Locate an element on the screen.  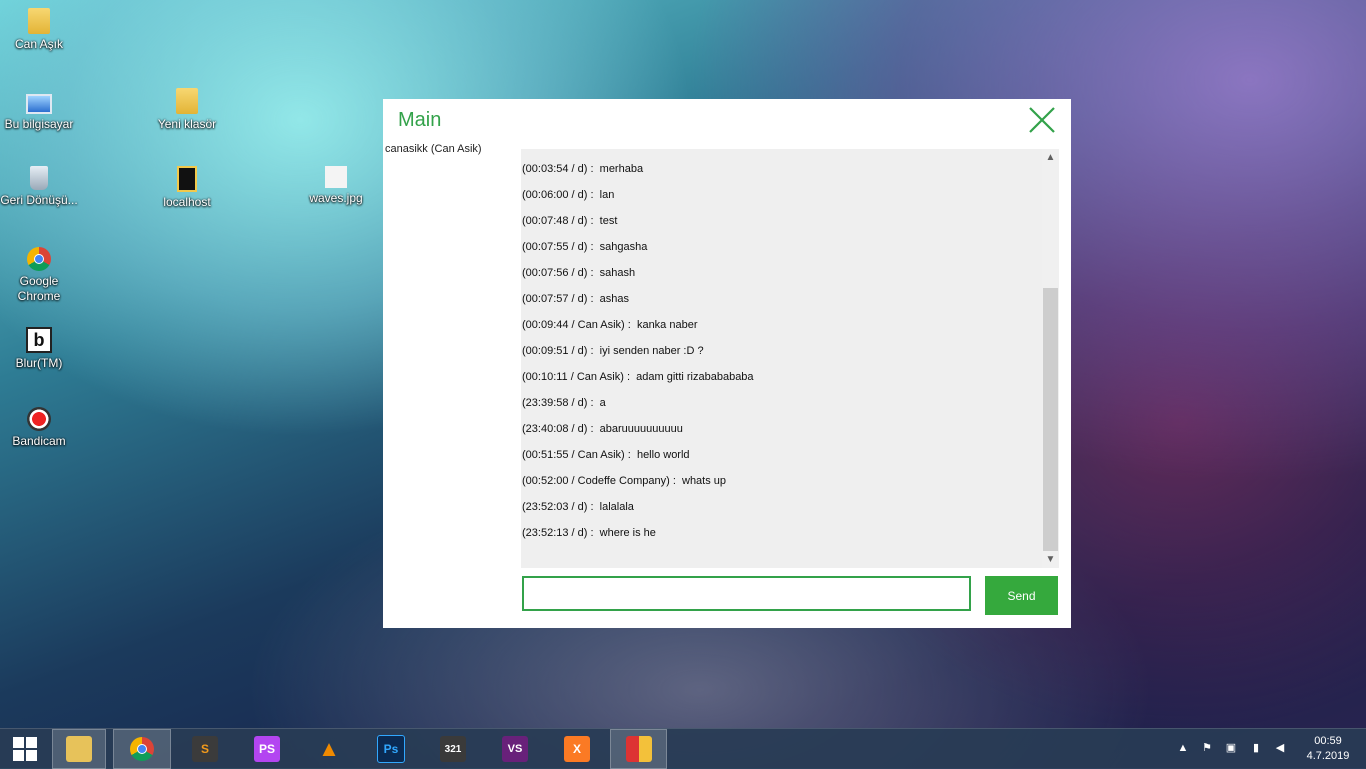
taskbar-app-media-player-classic: 321 is located at coordinates (453, 749).